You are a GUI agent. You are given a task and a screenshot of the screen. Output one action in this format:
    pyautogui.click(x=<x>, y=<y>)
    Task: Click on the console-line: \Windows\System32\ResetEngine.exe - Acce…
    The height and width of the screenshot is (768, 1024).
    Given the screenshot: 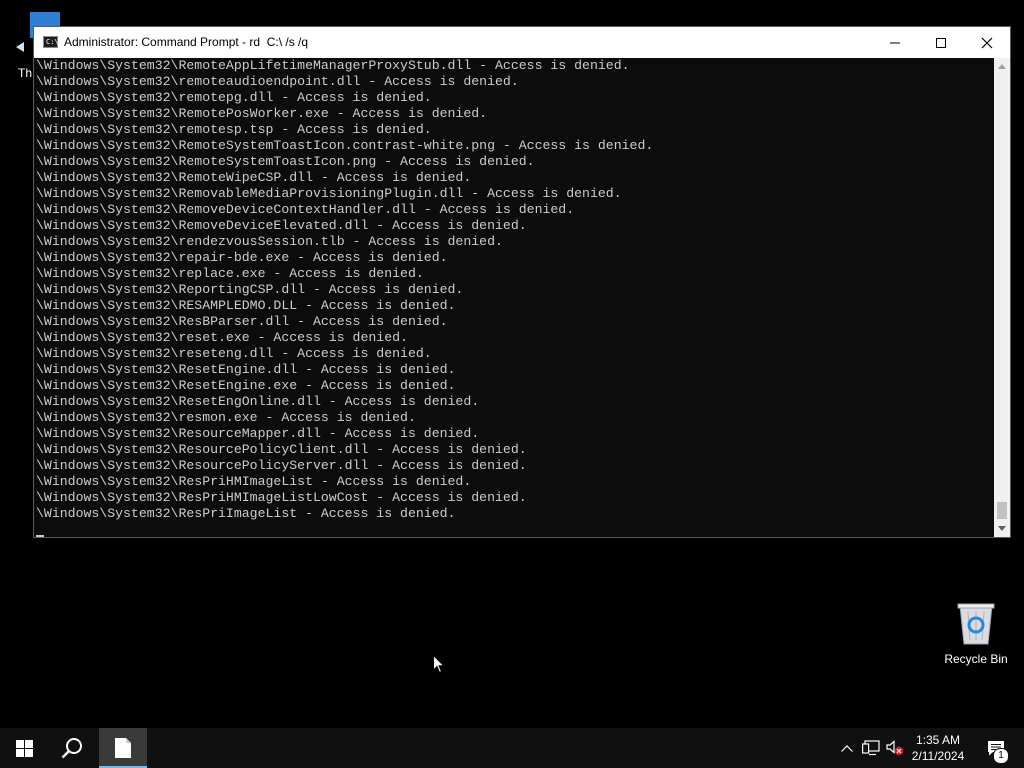 What is the action you would take?
    pyautogui.click(x=246, y=385)
    